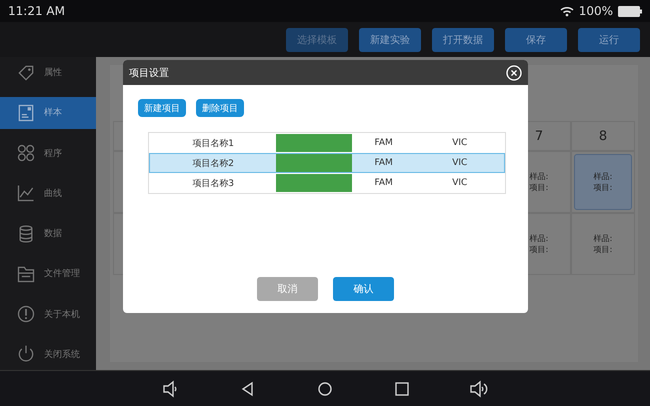  I want to click on volume-up-icon, so click(479, 389).